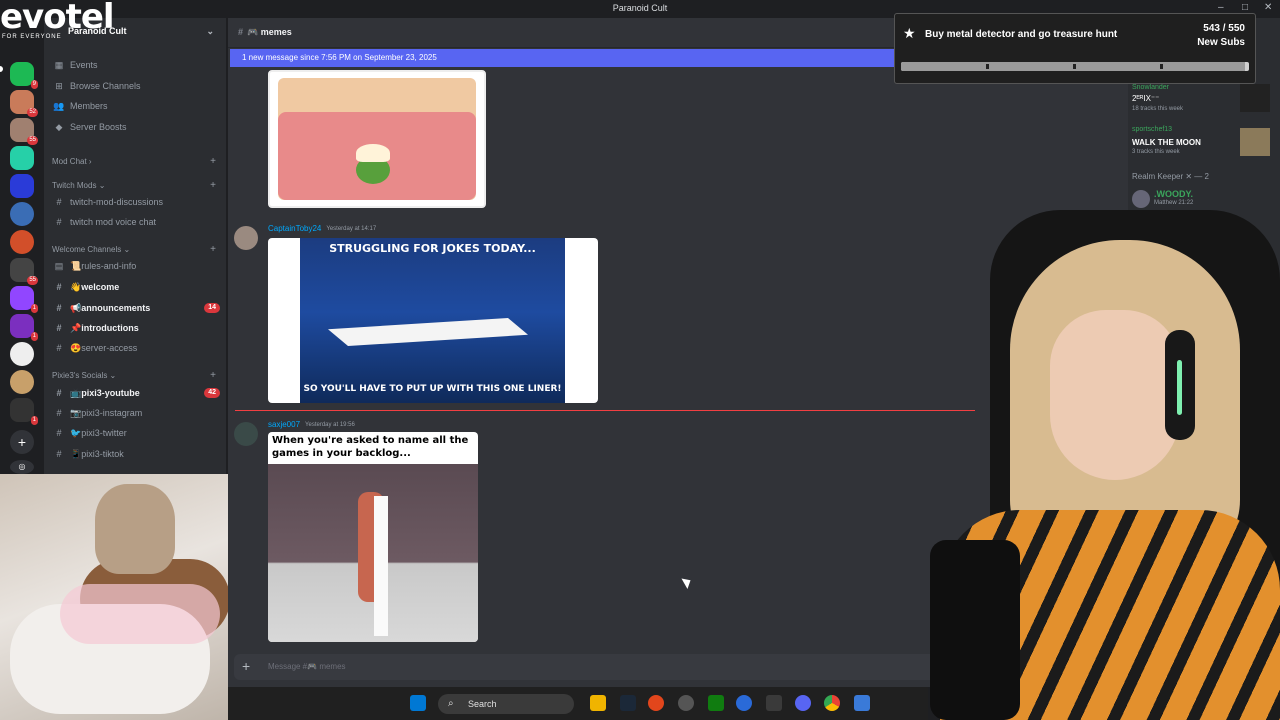 The width and height of the screenshot is (1280, 720). What do you see at coordinates (136, 287) in the screenshot?
I see `channel-welcome: # 👋welcome` at bounding box center [136, 287].